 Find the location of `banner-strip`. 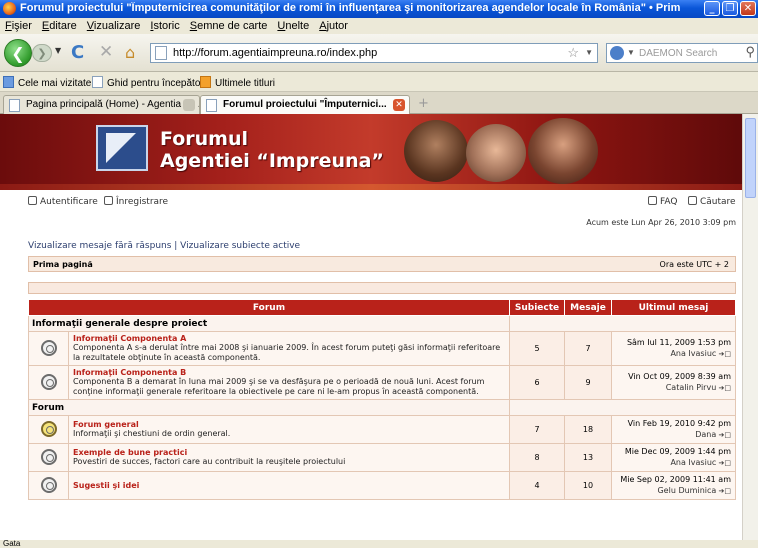

banner-strip is located at coordinates (371, 187).